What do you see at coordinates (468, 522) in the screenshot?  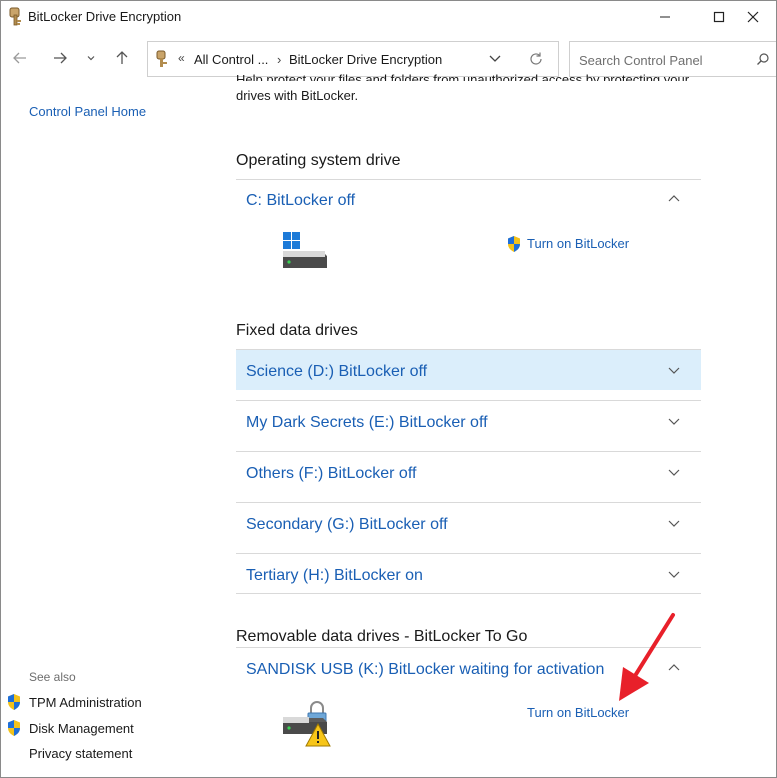 I see `drive-row-g: Secondary (G:) BitLocker off` at bounding box center [468, 522].